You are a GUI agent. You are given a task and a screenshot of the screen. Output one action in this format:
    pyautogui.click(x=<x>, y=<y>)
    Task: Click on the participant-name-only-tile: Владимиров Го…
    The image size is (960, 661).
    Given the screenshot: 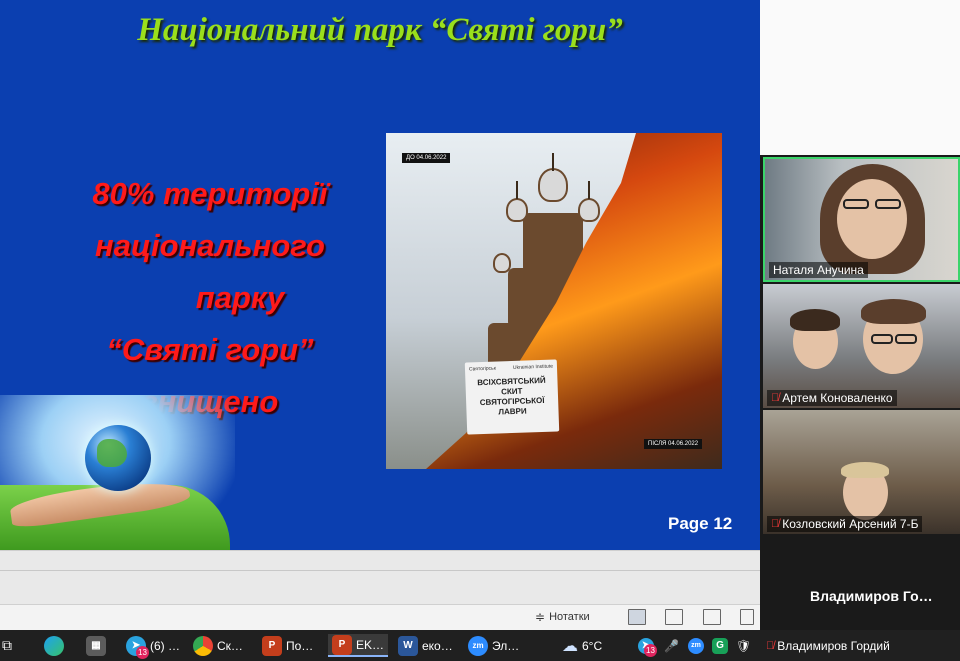 What is the action you would take?
    pyautogui.click(x=871, y=596)
    